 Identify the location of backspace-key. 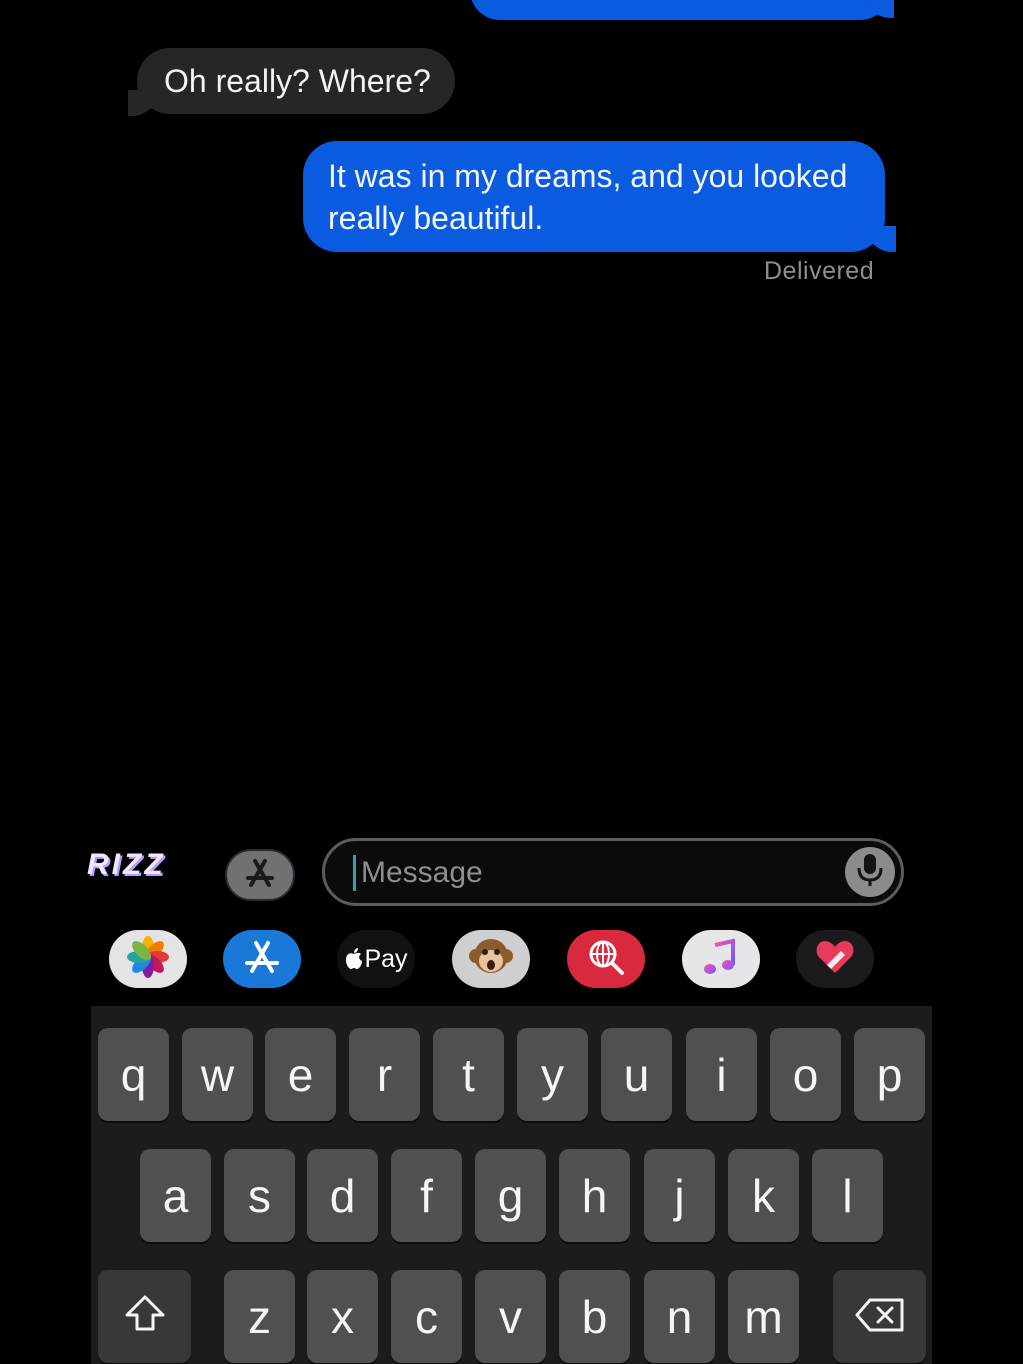
(879, 1316).